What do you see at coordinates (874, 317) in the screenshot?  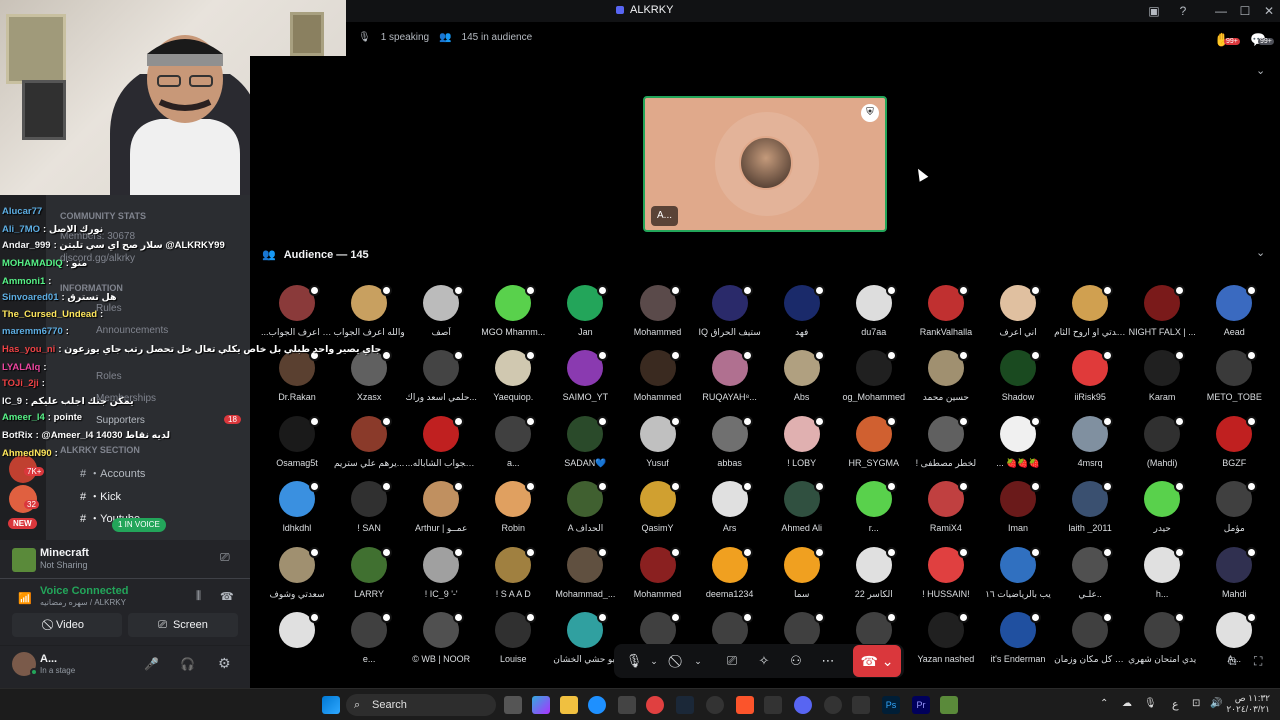 I see `audience-member: du7aa` at bounding box center [874, 317].